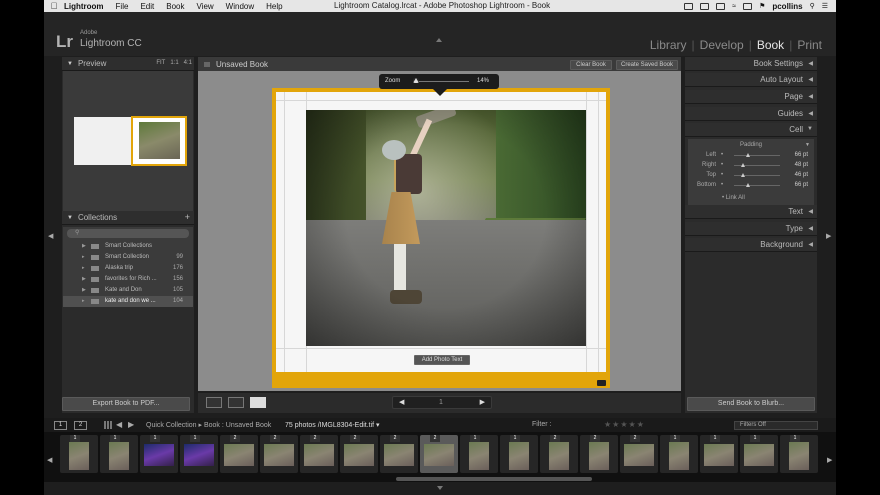 The width and height of the screenshot is (880, 495). Describe the element at coordinates (60, 425) in the screenshot. I see `main-window-button: 1` at that location.